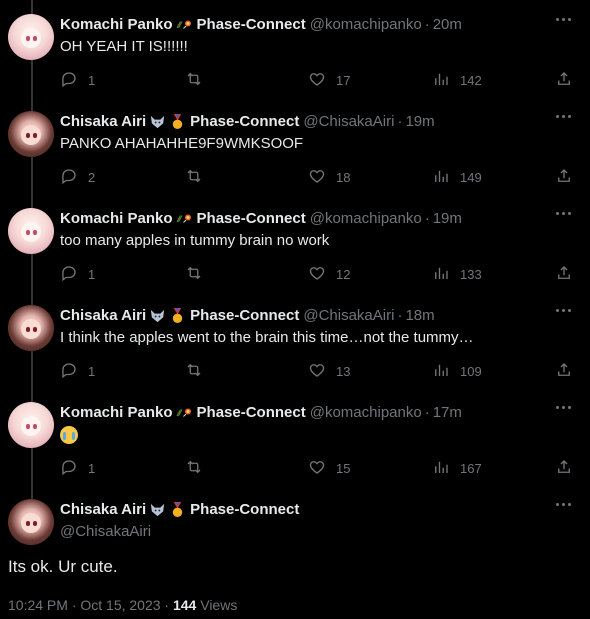 Image resolution: width=590 pixels, height=619 pixels. Describe the element at coordinates (343, 468) in the screenshot. I see `like-count: 15` at that location.